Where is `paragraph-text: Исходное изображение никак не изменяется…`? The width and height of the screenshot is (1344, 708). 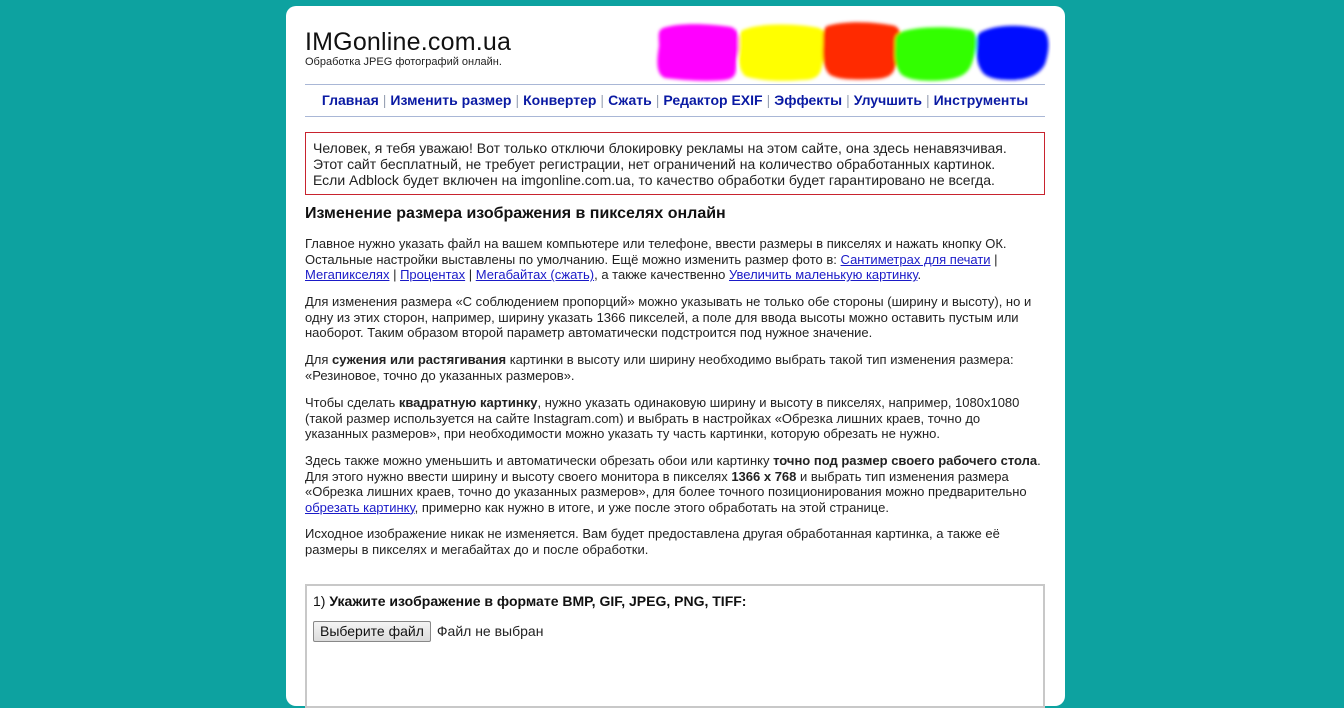
paragraph-text: Исходное изображение никак не изменяется… is located at coordinates (652, 541).